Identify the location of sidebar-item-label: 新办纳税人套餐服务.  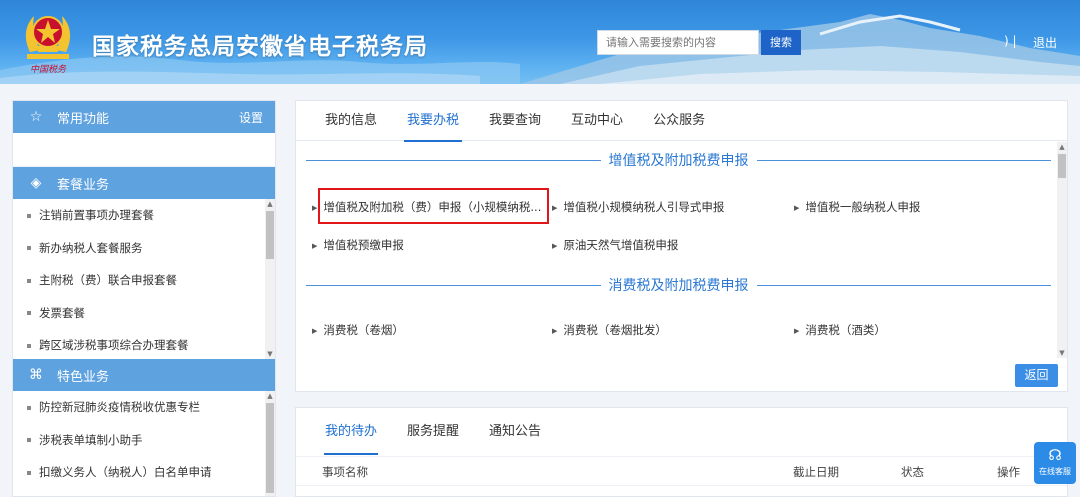
(91, 247).